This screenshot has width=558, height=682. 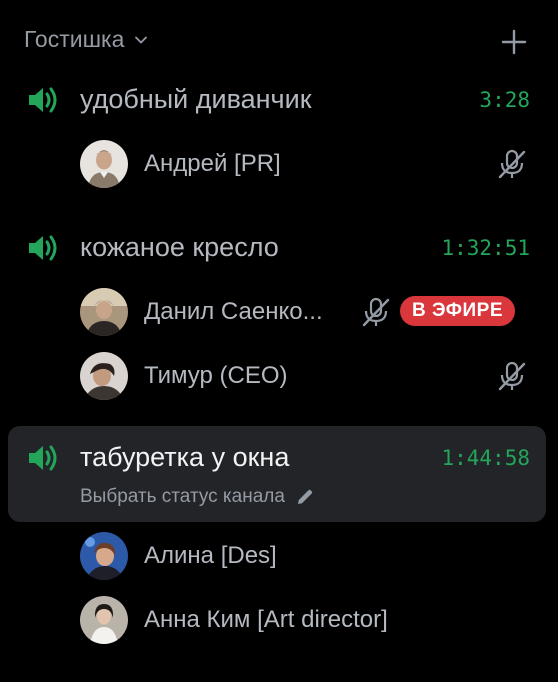 I want to click on voice-user: Андрей [PR], so click(x=310, y=164).